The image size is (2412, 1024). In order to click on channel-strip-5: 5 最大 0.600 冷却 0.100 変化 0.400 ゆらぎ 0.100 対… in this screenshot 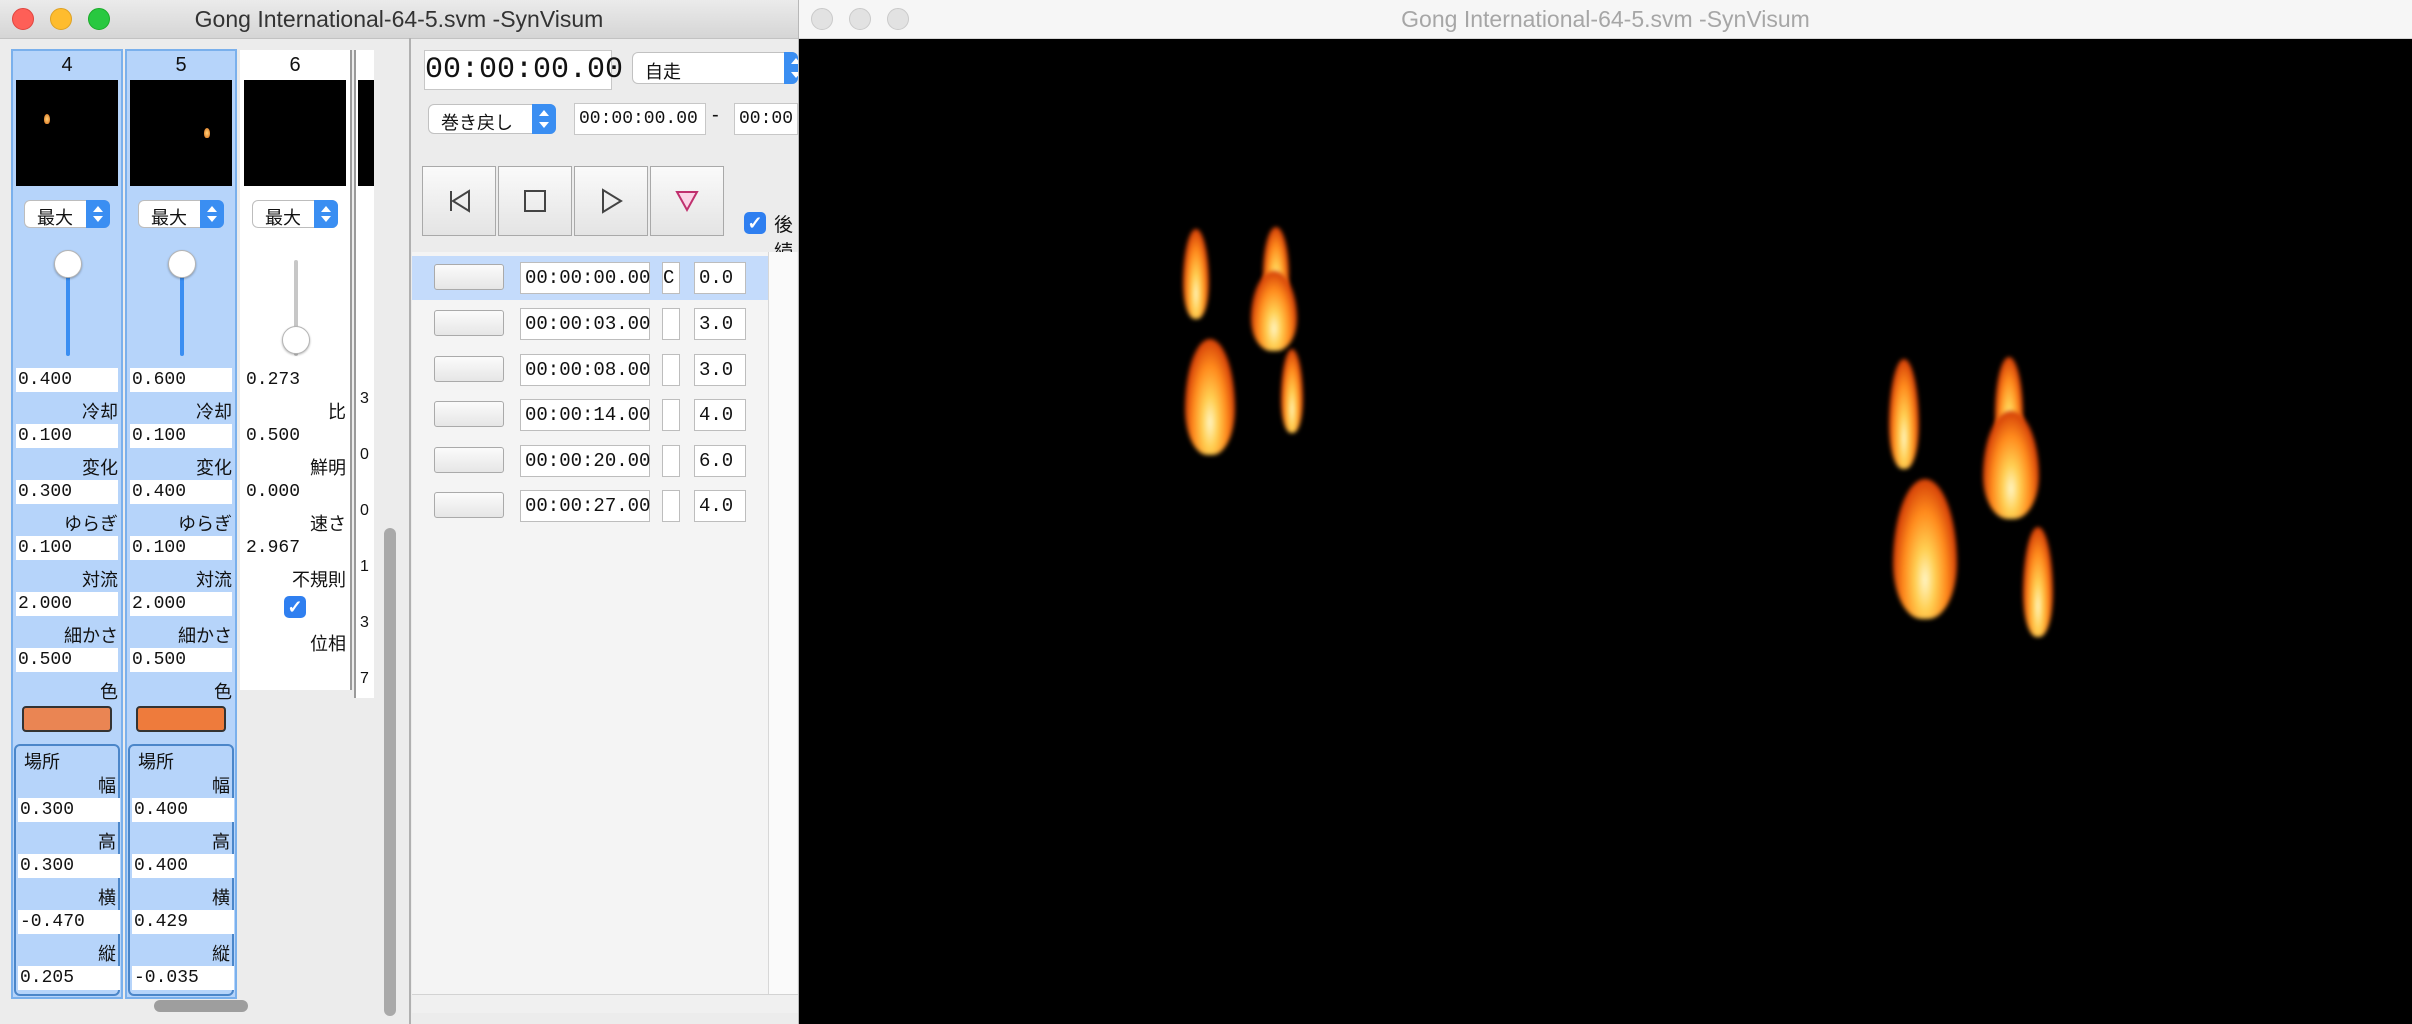, I will do `click(181, 524)`.